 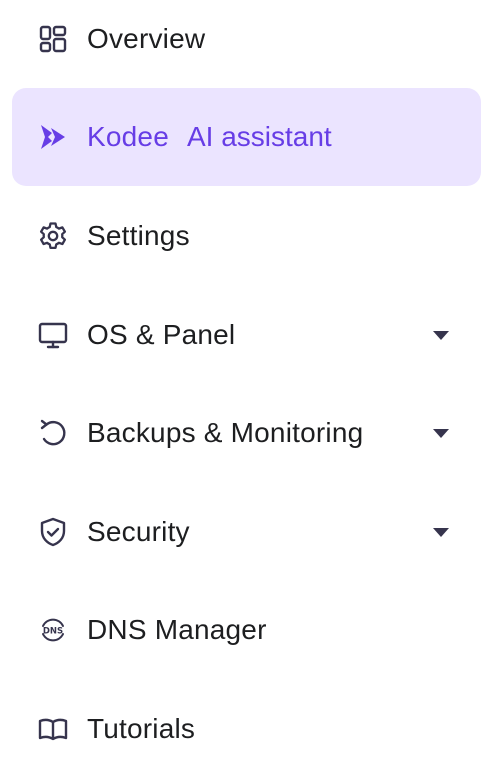 I want to click on sidebar-item-label: Tutorials, so click(x=141, y=728).